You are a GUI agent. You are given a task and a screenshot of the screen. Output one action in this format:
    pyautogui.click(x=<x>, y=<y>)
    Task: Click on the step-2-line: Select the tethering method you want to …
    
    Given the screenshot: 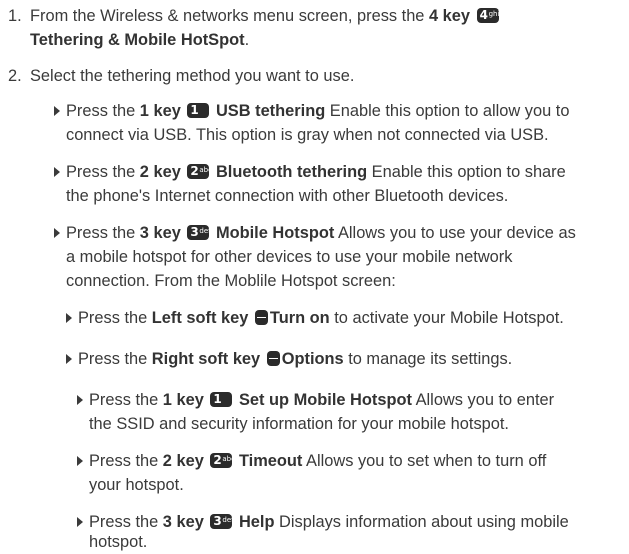 What is the action you would take?
    pyautogui.click(x=192, y=76)
    